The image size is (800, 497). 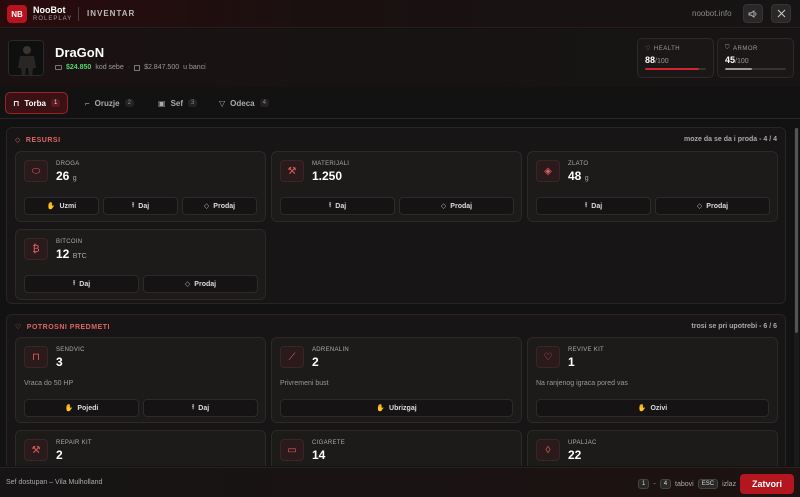 I want to click on key-esc: ESC, so click(x=708, y=484).